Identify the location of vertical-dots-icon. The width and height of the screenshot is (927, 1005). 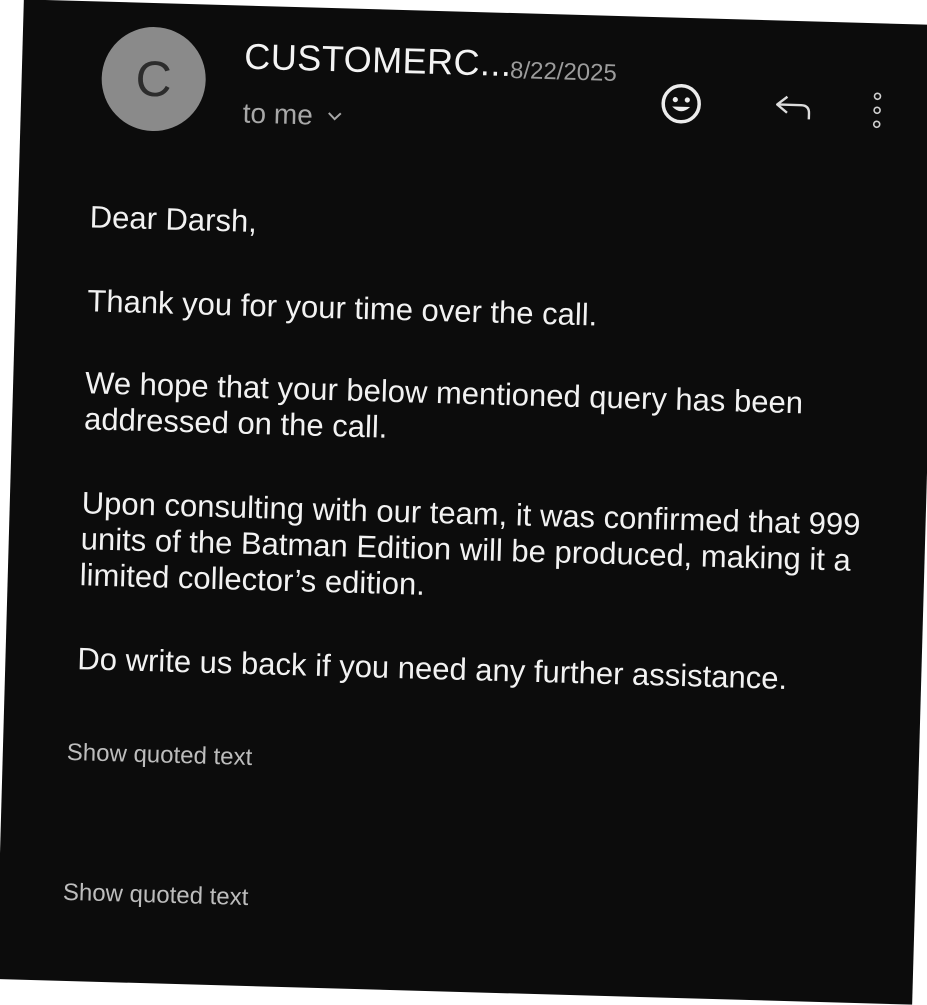
(877, 110).